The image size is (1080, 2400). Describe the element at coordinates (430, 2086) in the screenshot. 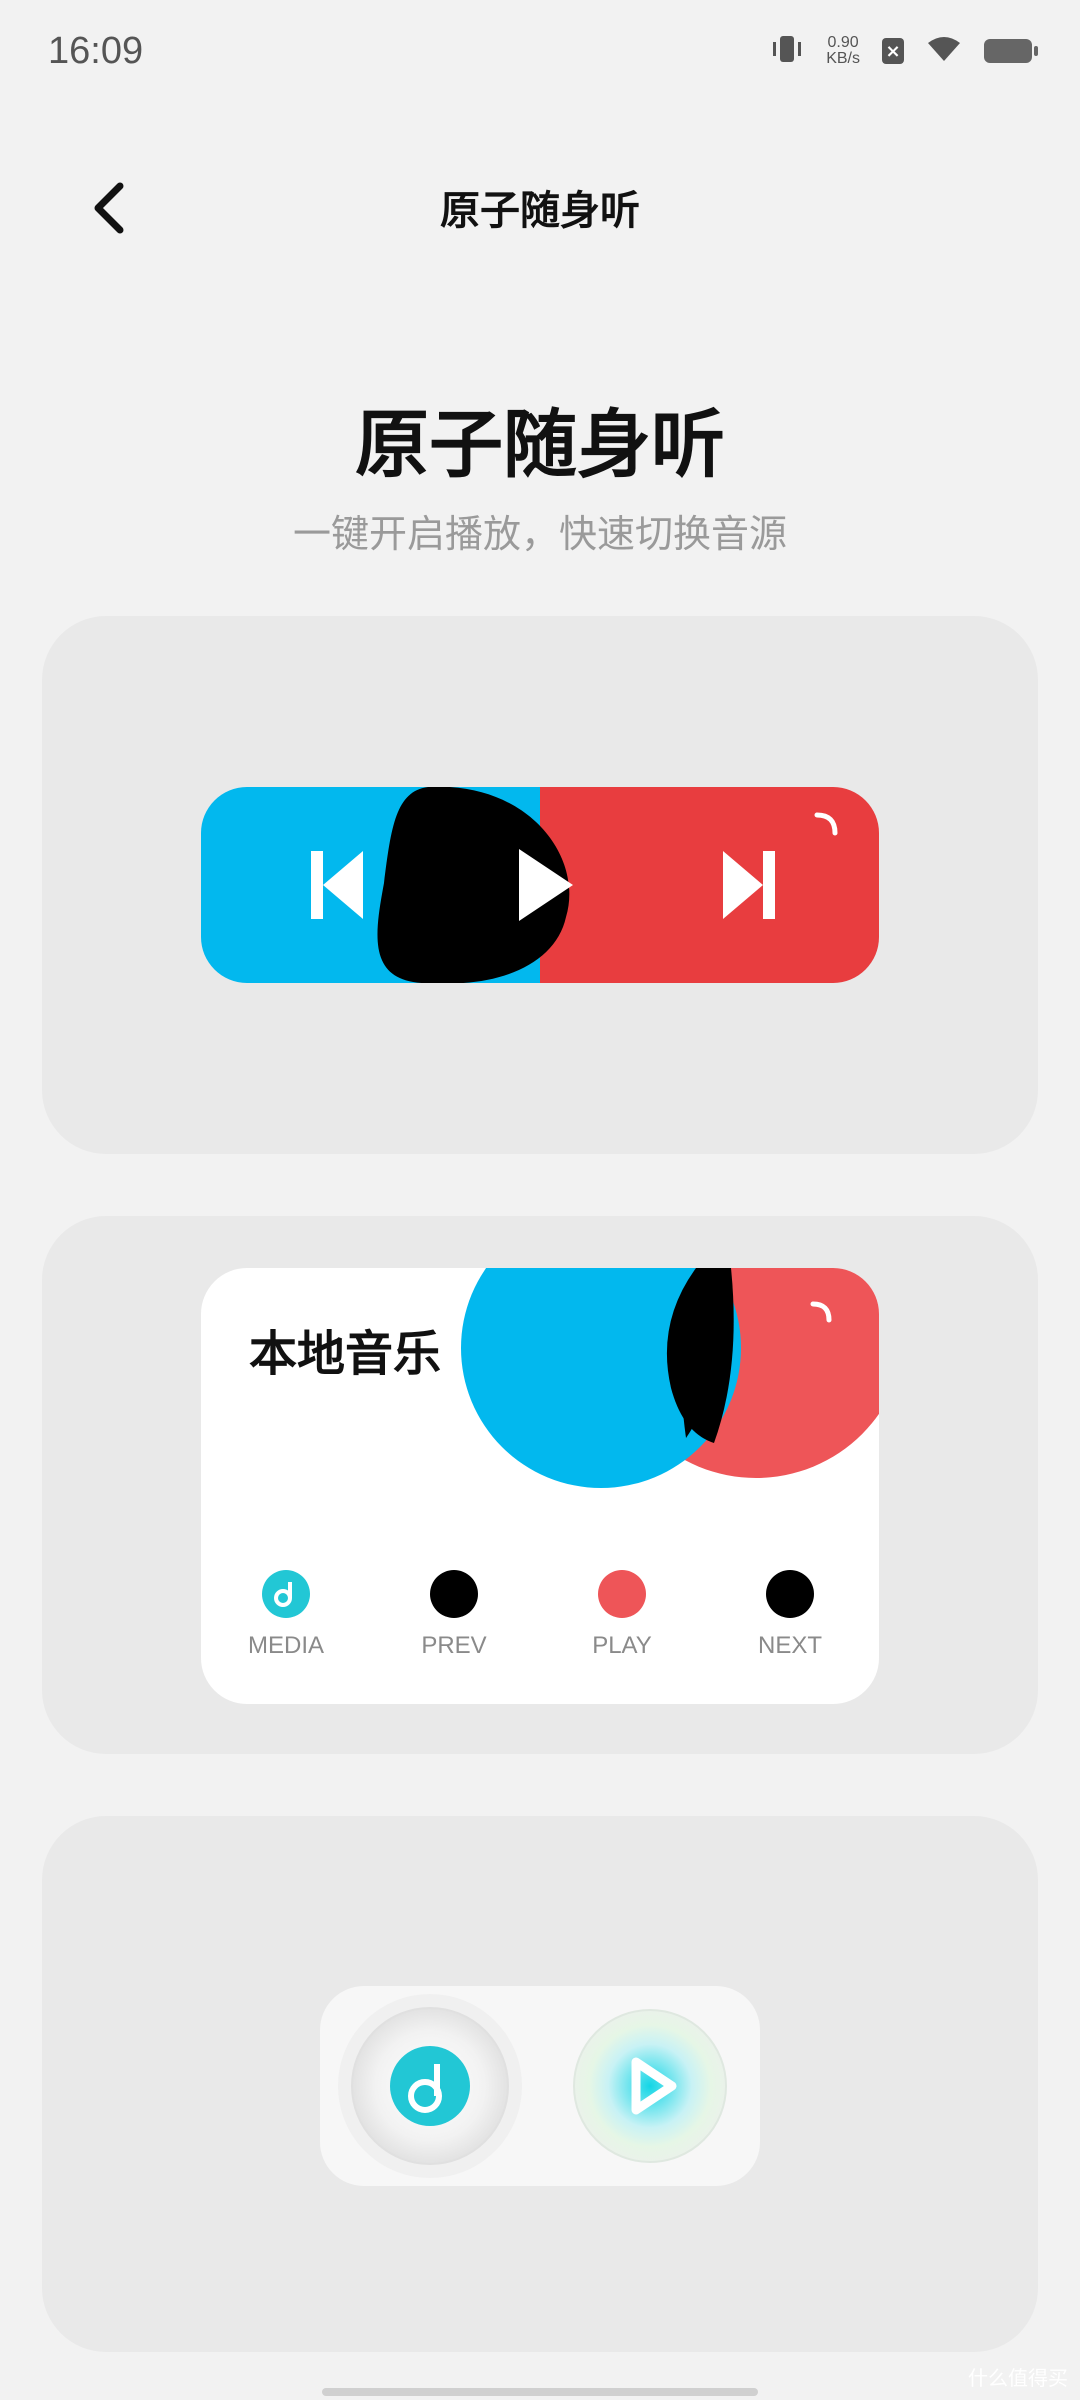

I see `media-shortcut` at that location.